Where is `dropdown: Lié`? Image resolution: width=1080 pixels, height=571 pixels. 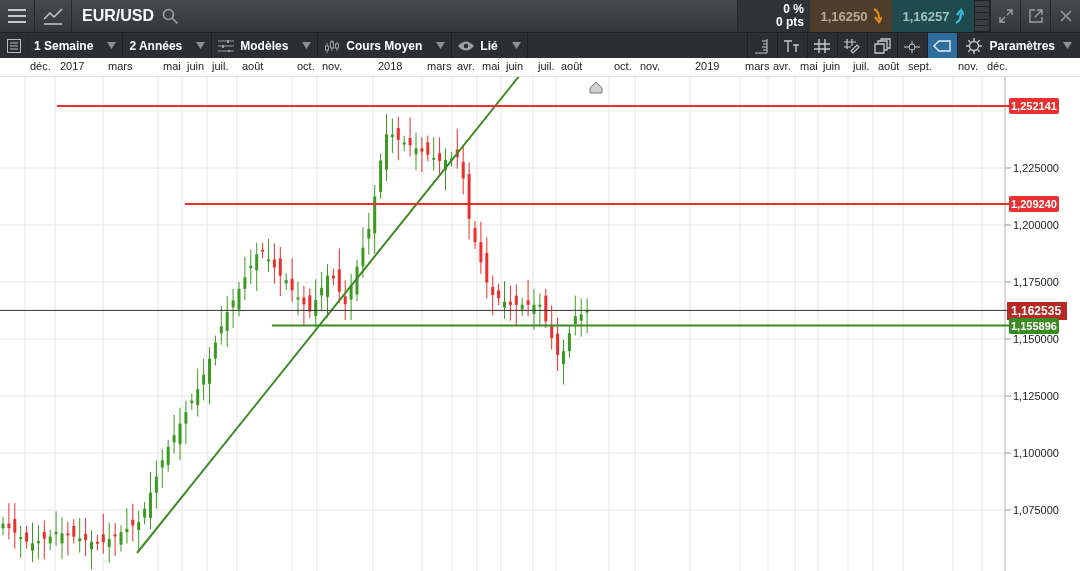
dropdown: Lié is located at coordinates (490, 45).